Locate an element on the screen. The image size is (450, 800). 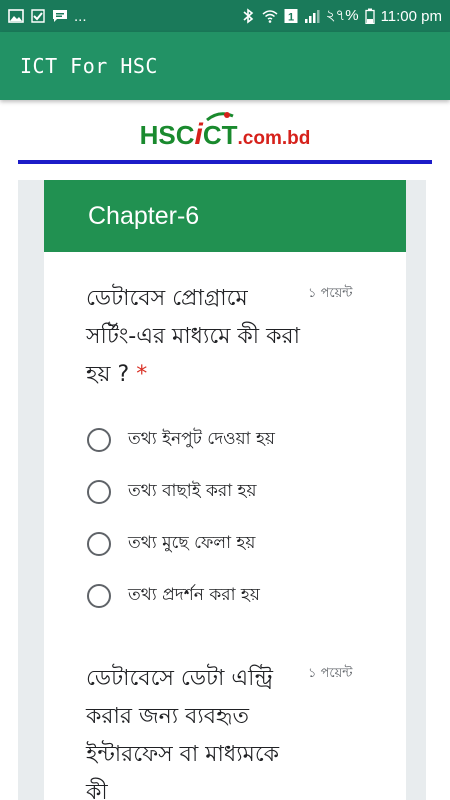
banner: HSCiCT.com.bd is located at coordinates (225, 132).